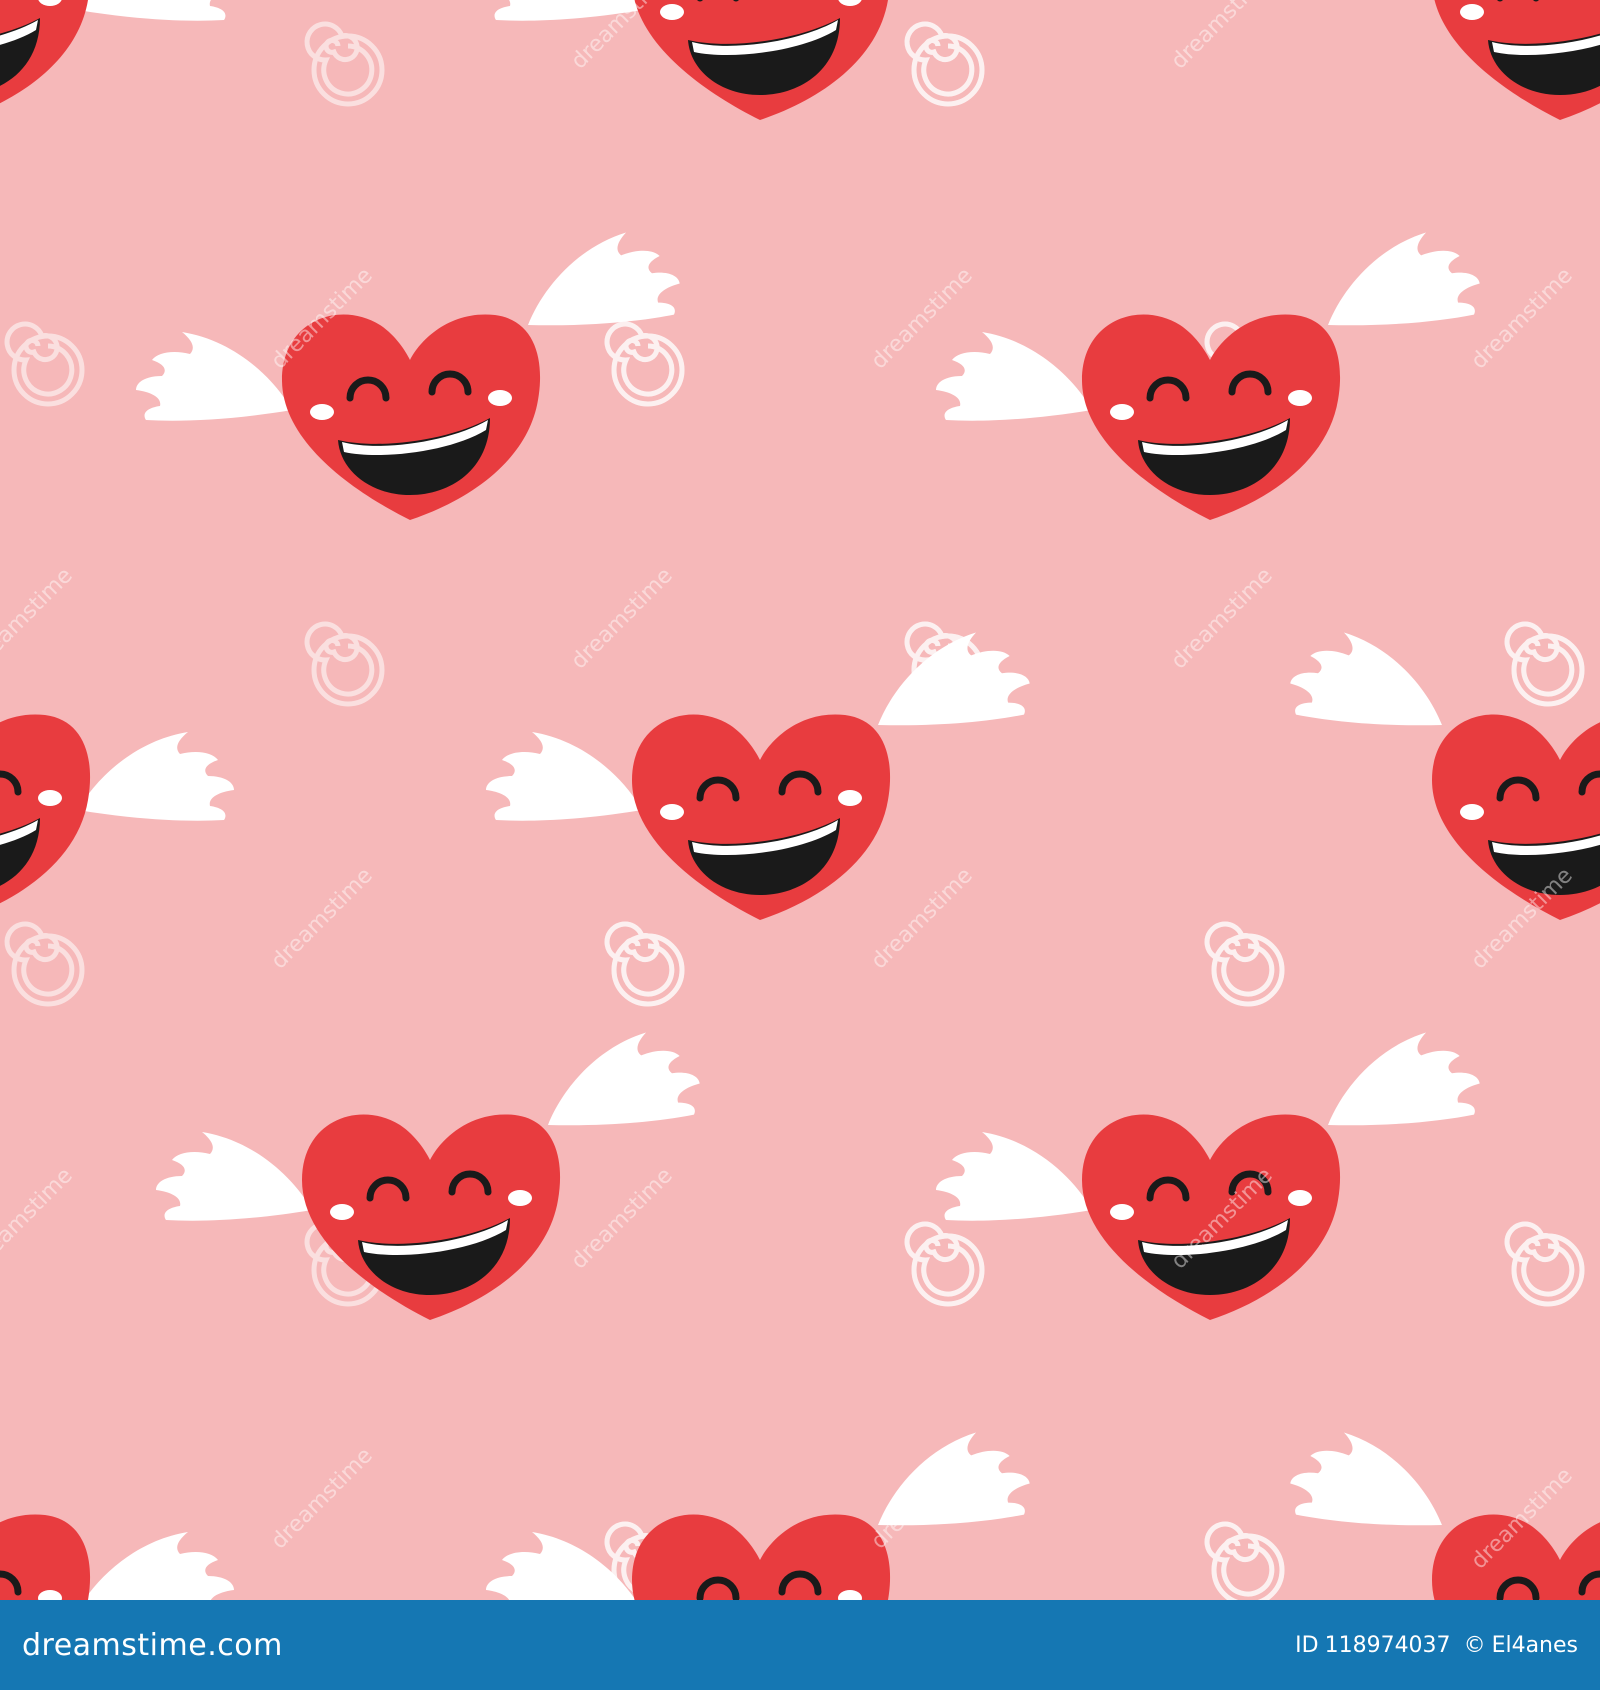 The height and width of the screenshot is (1690, 1600). I want to click on brand-logo-text: dreamstime.com, so click(152, 1645).